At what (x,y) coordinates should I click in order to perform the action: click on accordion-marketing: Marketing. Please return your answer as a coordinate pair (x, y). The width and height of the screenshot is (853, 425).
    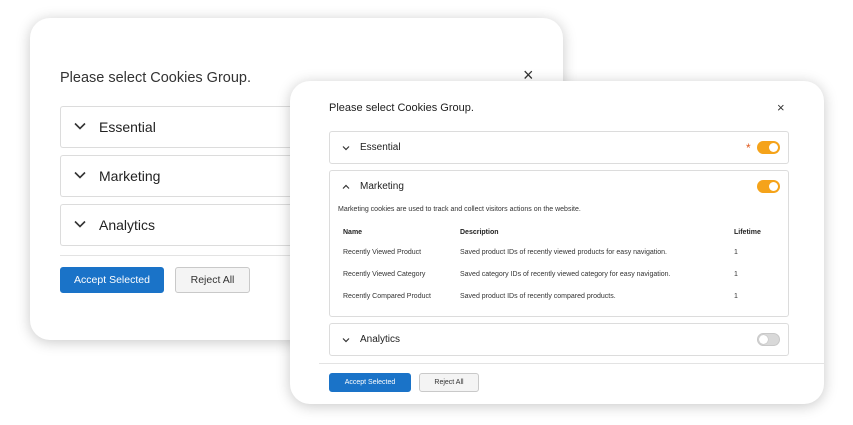
    Looking at the image, I should click on (190, 176).